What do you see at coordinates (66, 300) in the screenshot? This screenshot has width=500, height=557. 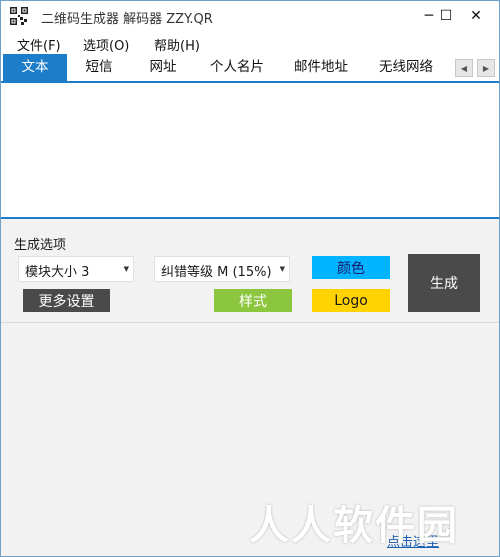 I see `more-settings-button: 更多设置` at bounding box center [66, 300].